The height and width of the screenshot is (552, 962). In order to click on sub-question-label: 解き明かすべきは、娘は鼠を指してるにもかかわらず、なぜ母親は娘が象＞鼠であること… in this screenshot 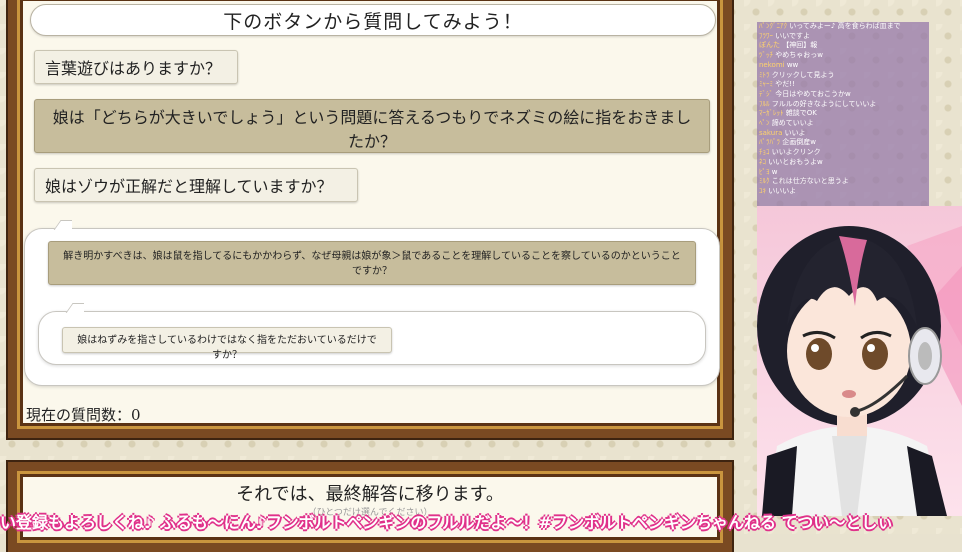, I will do `click(372, 264)`.